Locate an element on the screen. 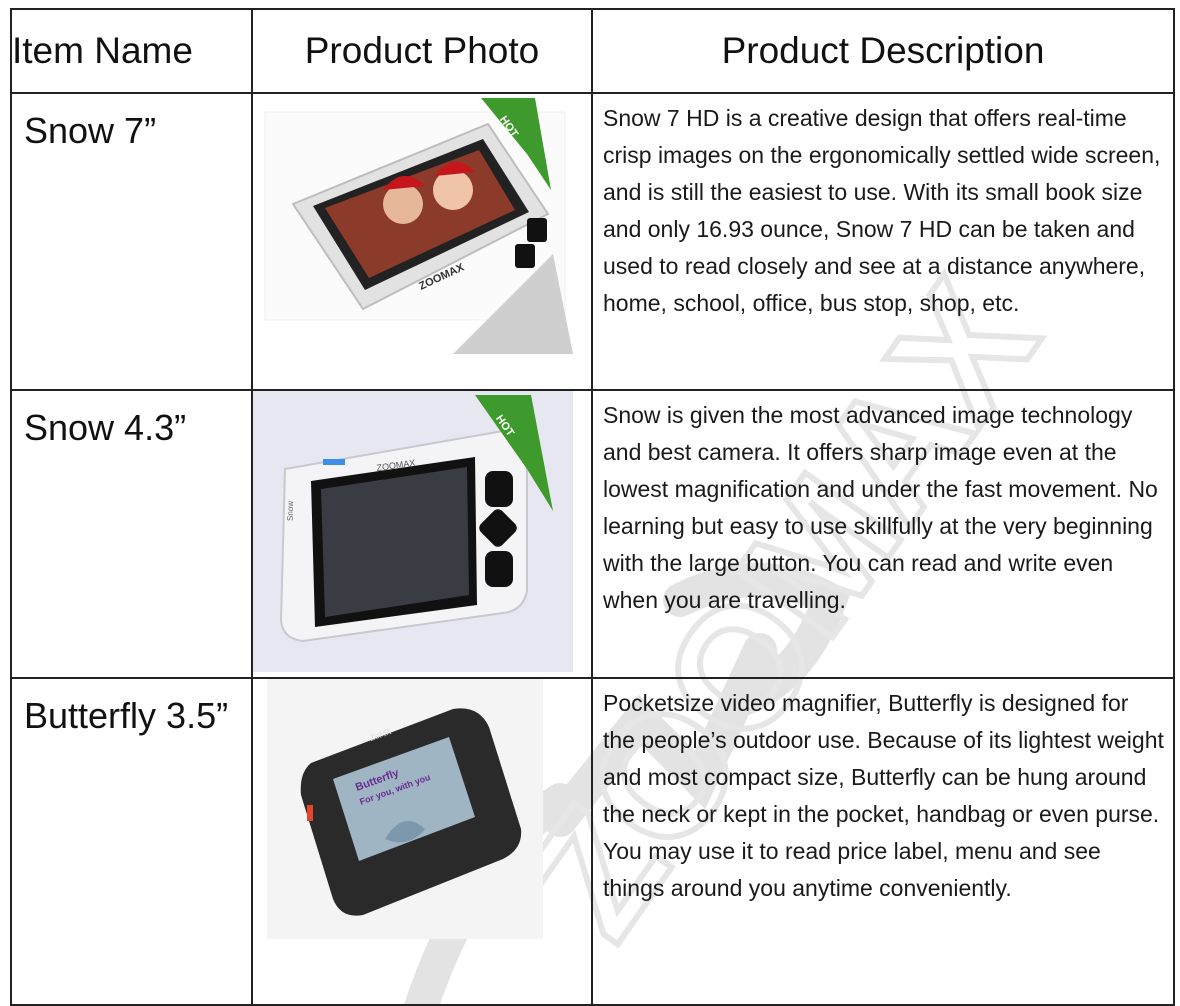 Image resolution: width=1180 pixels, height=1006 pixels. product-photo-snow43: ZOOMAX Snow HOT is located at coordinates (422, 534).